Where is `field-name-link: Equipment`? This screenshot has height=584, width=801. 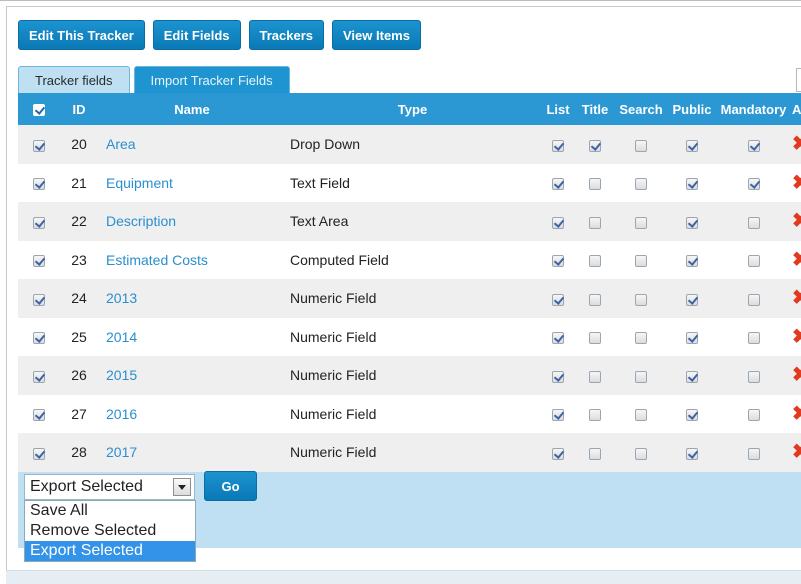
field-name-link: Equipment is located at coordinates (192, 182).